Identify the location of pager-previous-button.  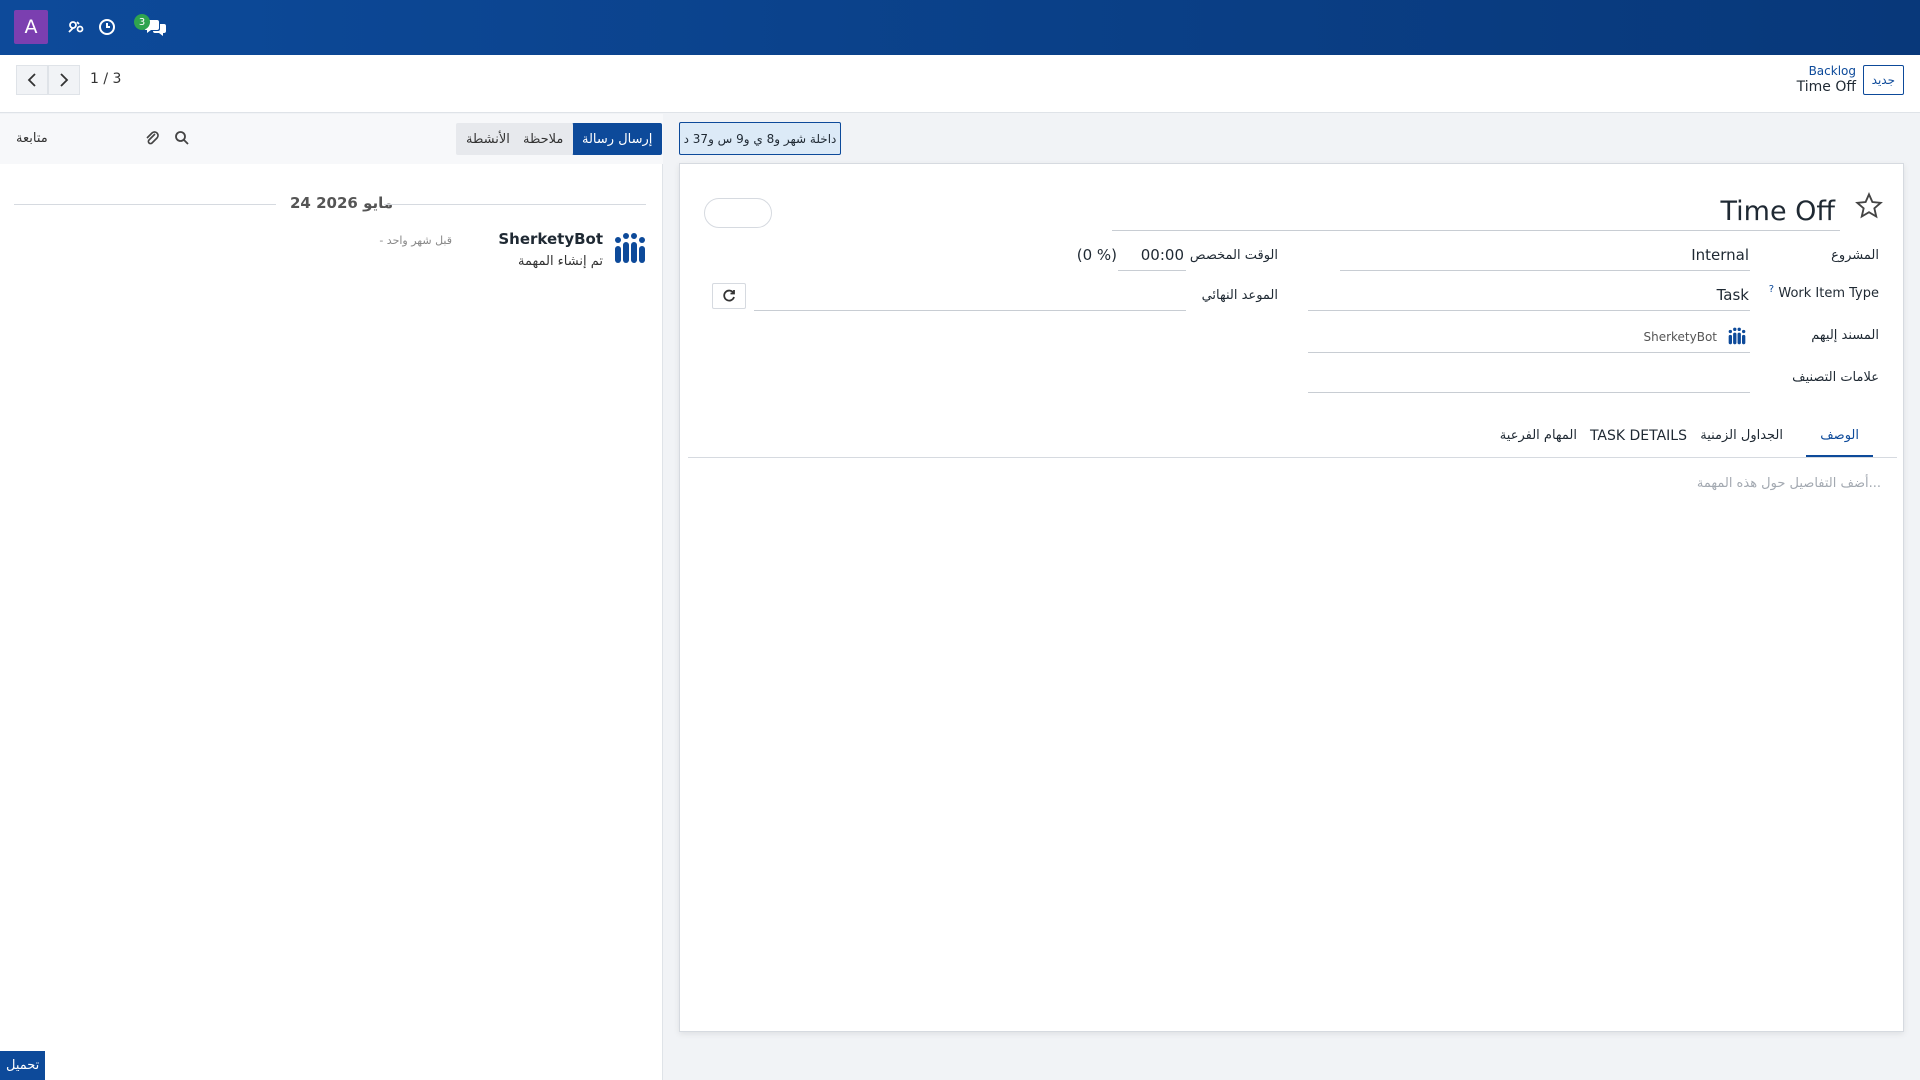
(32, 80).